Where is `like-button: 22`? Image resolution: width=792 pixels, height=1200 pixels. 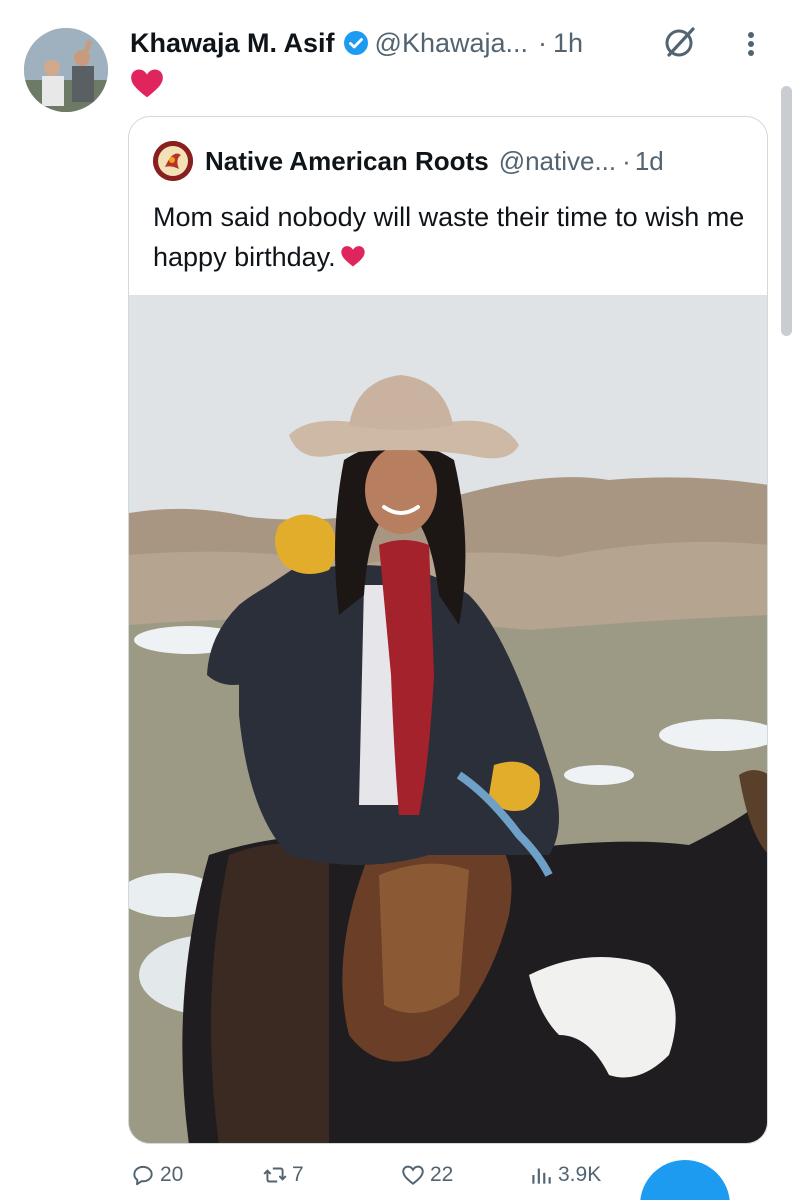 like-button: 22 is located at coordinates (426, 1175).